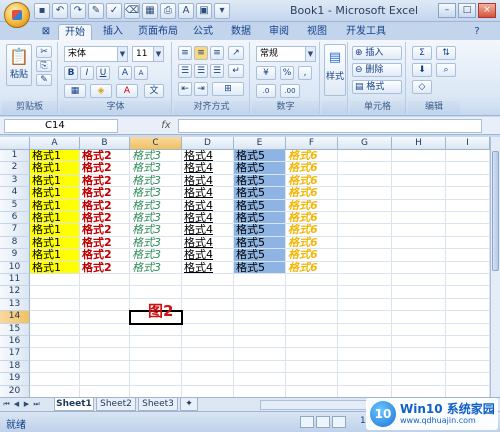 This screenshot has height=432, width=500. Describe the element at coordinates (419, 367) in the screenshot. I see `cell-h18` at that location.